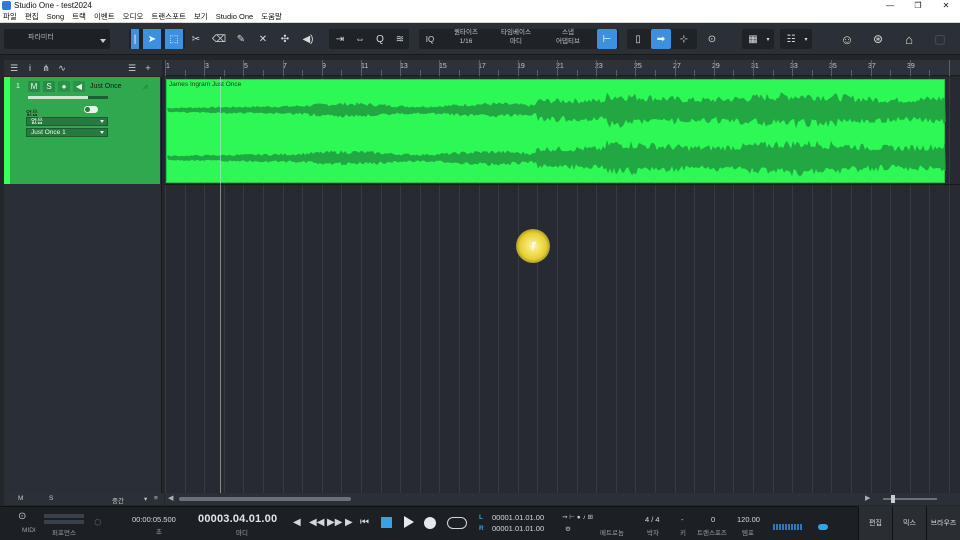  Describe the element at coordinates (568, 37) in the screenshot. I see `snap-selector: 스냅 어댑티브` at that location.